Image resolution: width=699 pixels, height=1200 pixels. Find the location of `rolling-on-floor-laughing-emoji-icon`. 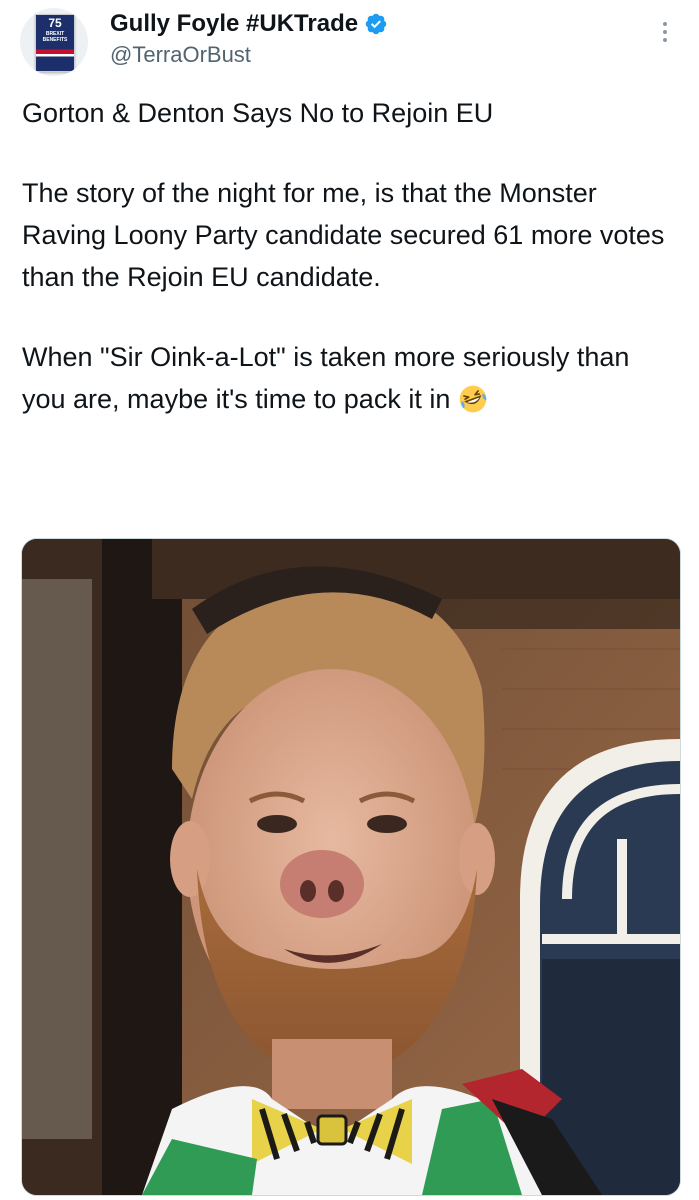

rolling-on-floor-laughing-emoji-icon is located at coordinates (473, 399).